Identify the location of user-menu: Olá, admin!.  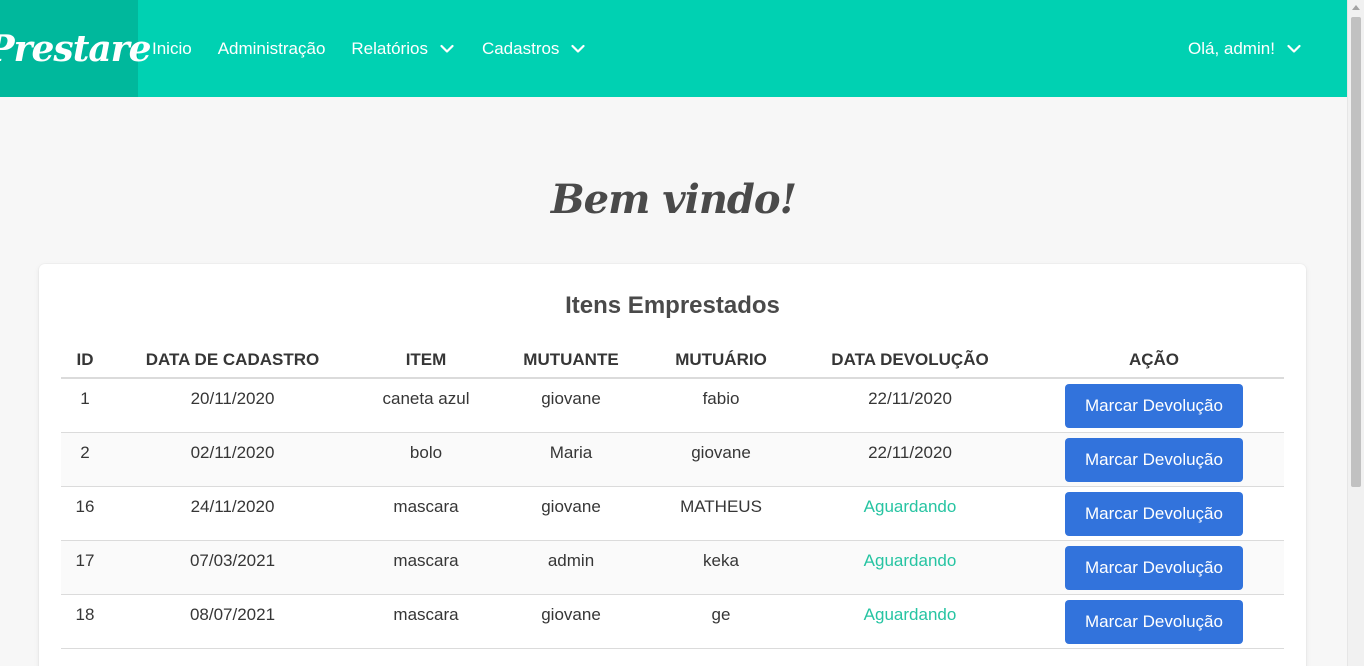
(1244, 48).